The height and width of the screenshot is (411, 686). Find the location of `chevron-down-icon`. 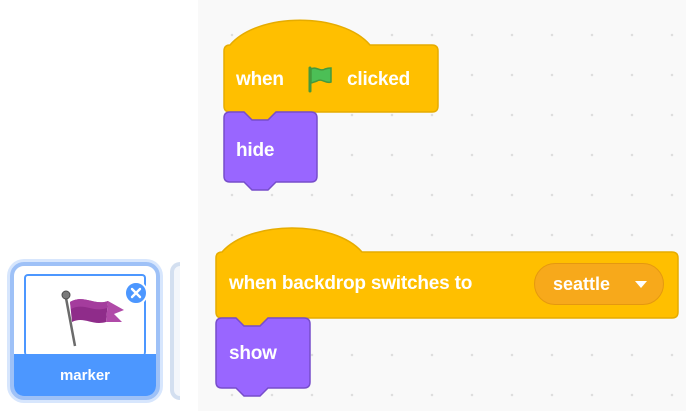

chevron-down-icon is located at coordinates (641, 284).